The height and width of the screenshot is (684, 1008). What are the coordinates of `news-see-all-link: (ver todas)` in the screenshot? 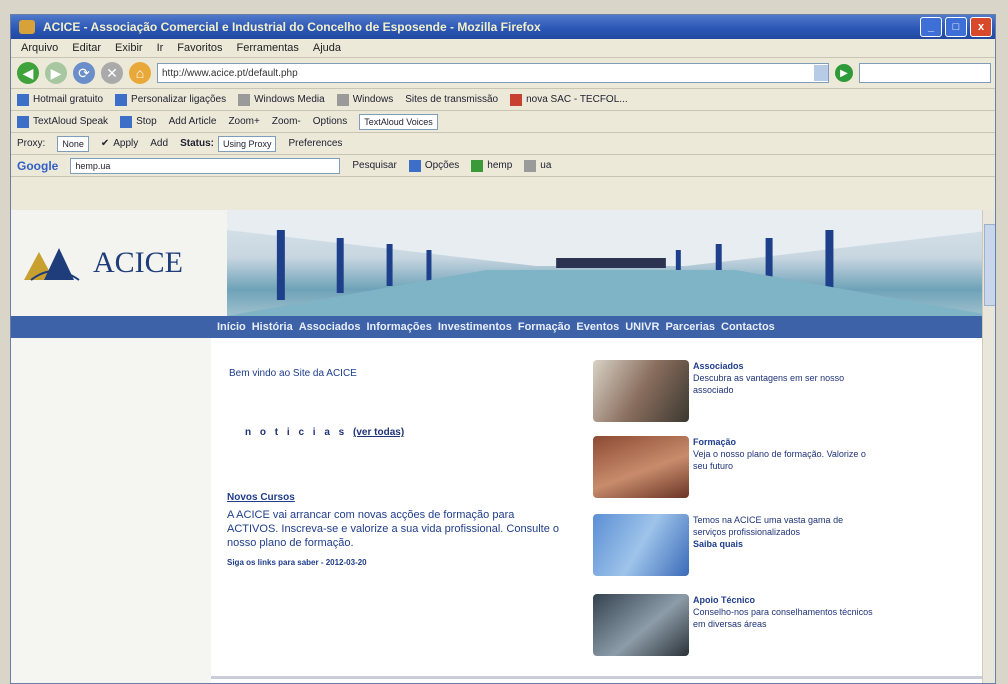 It's located at (378, 432).